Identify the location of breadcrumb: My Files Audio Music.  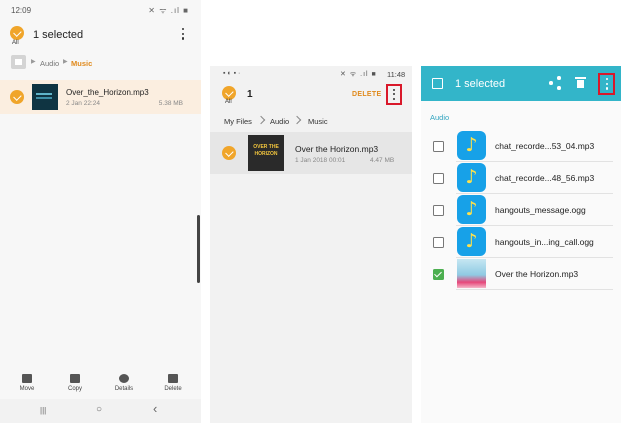
(311, 121).